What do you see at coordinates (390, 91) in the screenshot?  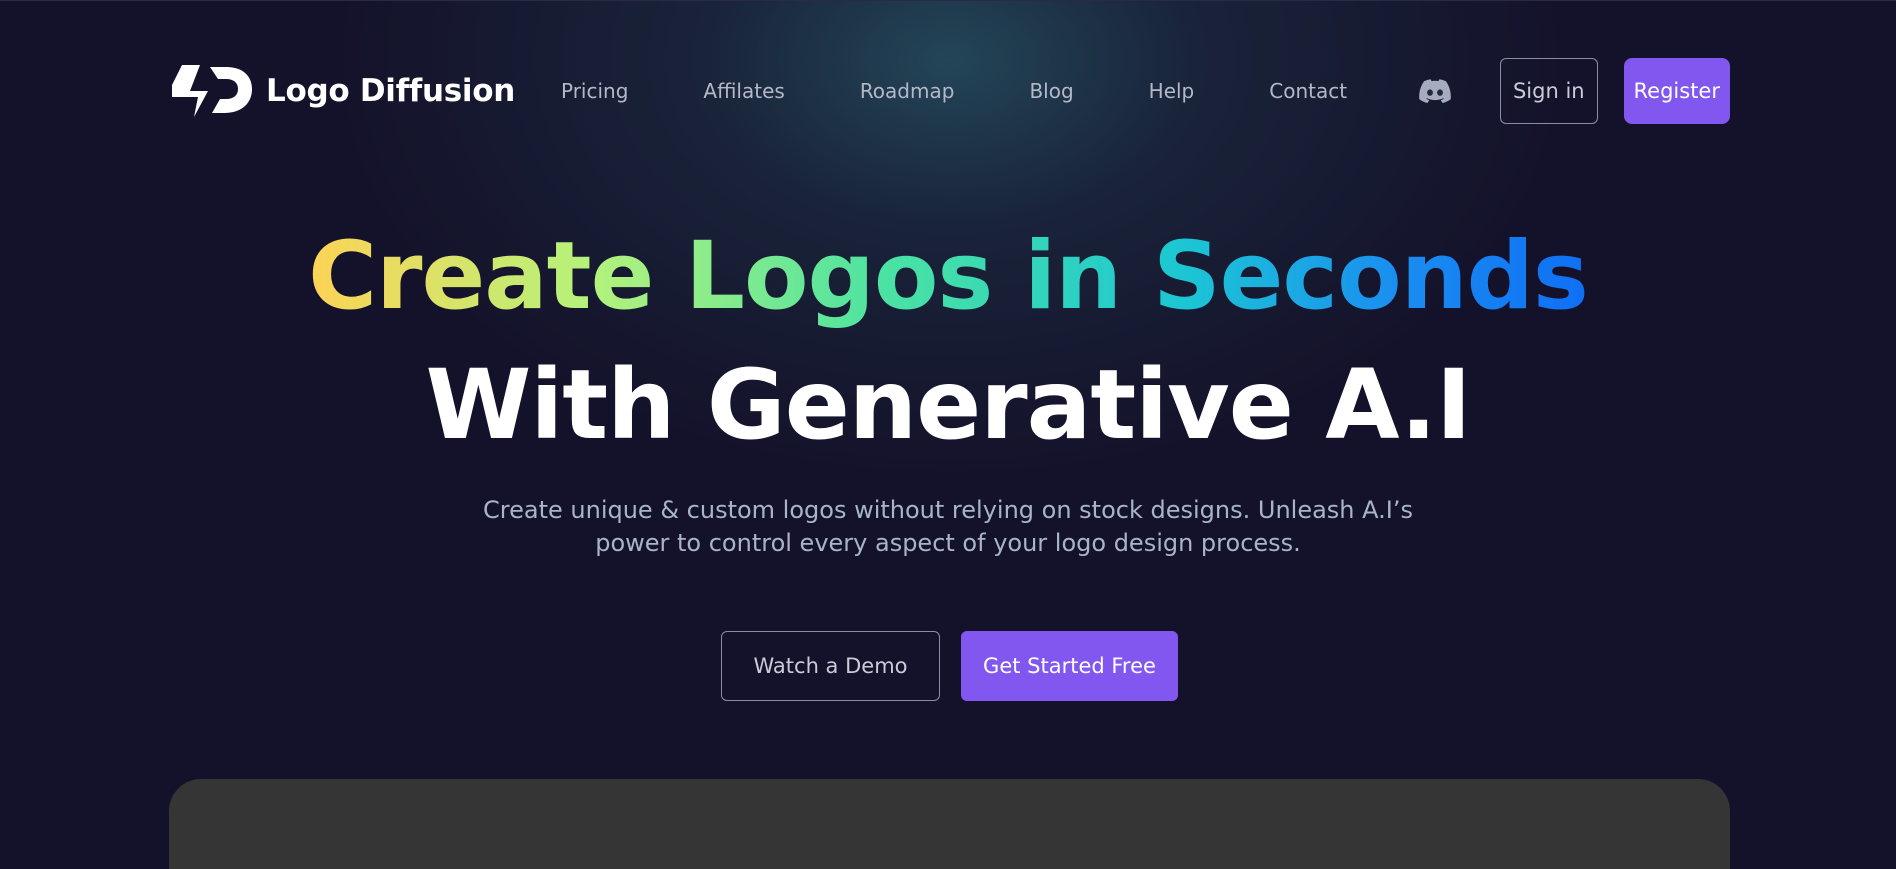 I see `brand-name: Logo Diffusion` at bounding box center [390, 91].